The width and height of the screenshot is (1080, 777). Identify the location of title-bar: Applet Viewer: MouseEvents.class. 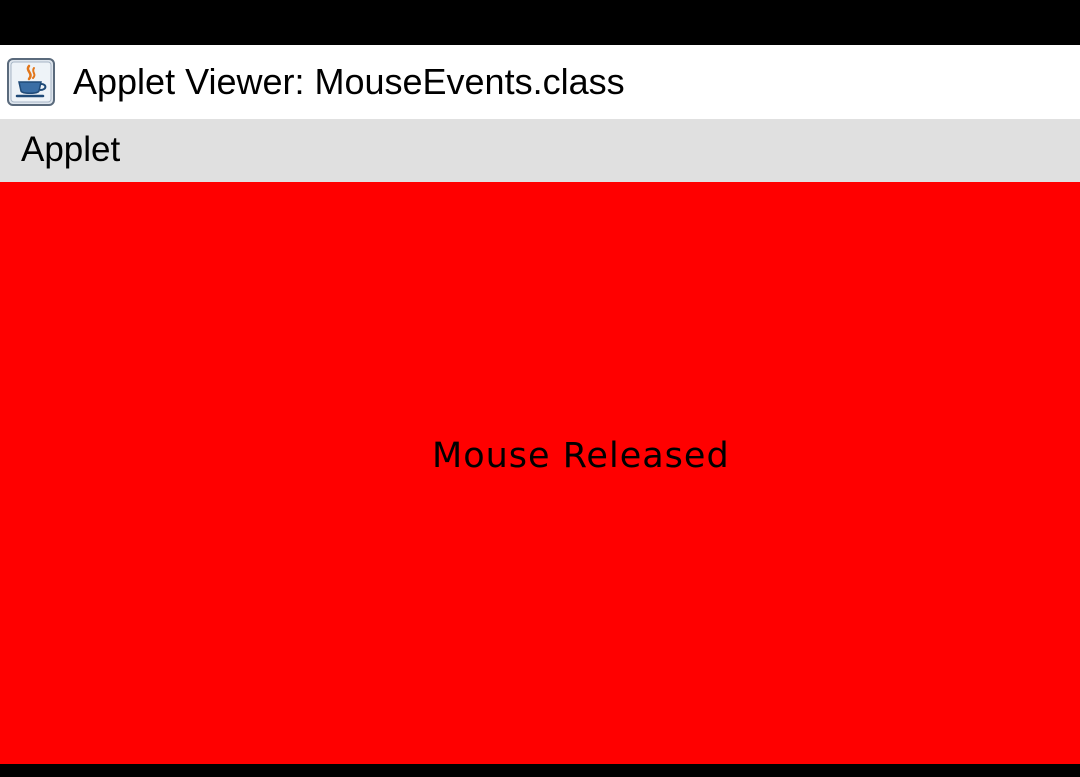
(540, 82).